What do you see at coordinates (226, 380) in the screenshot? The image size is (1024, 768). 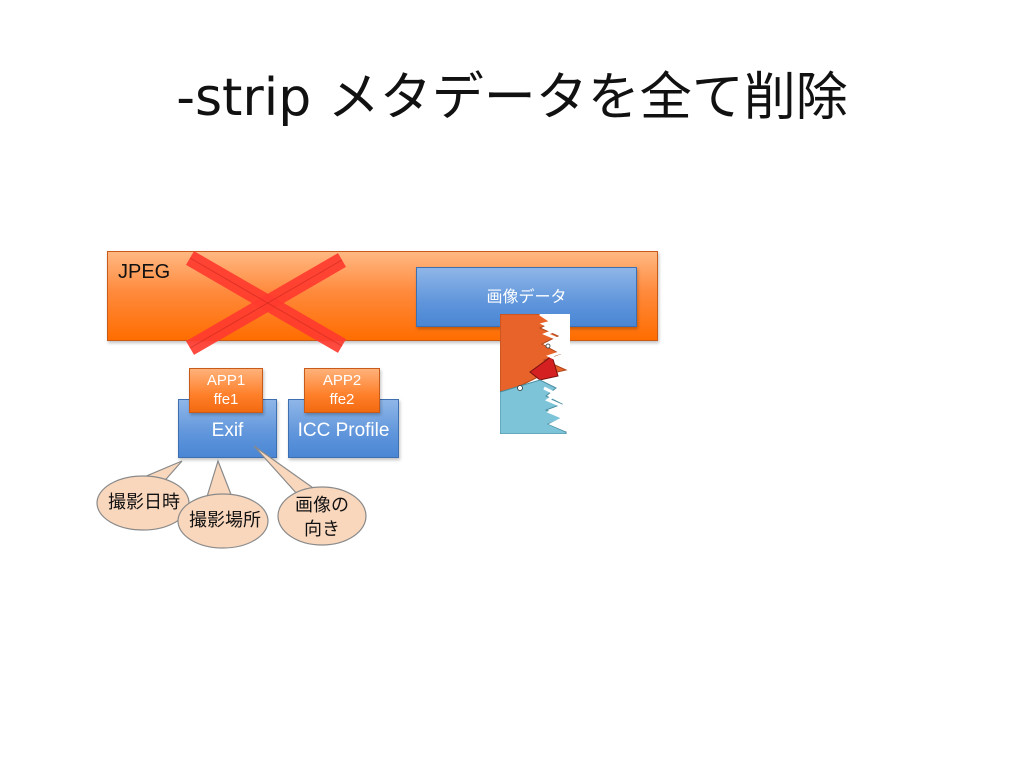 I see `app1-marker: APP1` at bounding box center [226, 380].